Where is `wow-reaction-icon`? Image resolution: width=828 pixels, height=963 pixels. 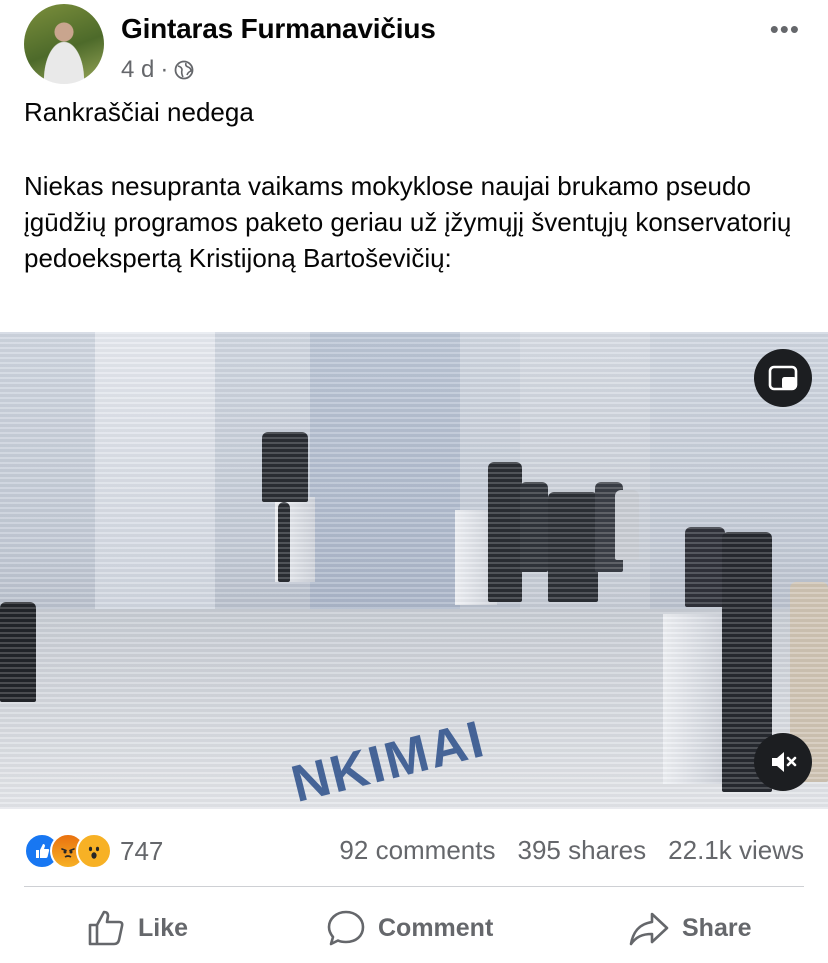 wow-reaction-icon is located at coordinates (94, 851).